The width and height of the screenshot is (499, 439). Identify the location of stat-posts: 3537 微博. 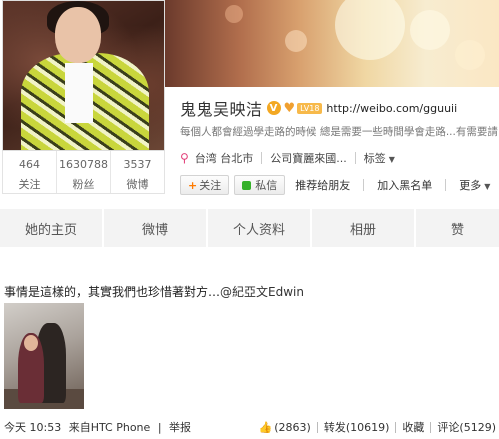
(137, 172).